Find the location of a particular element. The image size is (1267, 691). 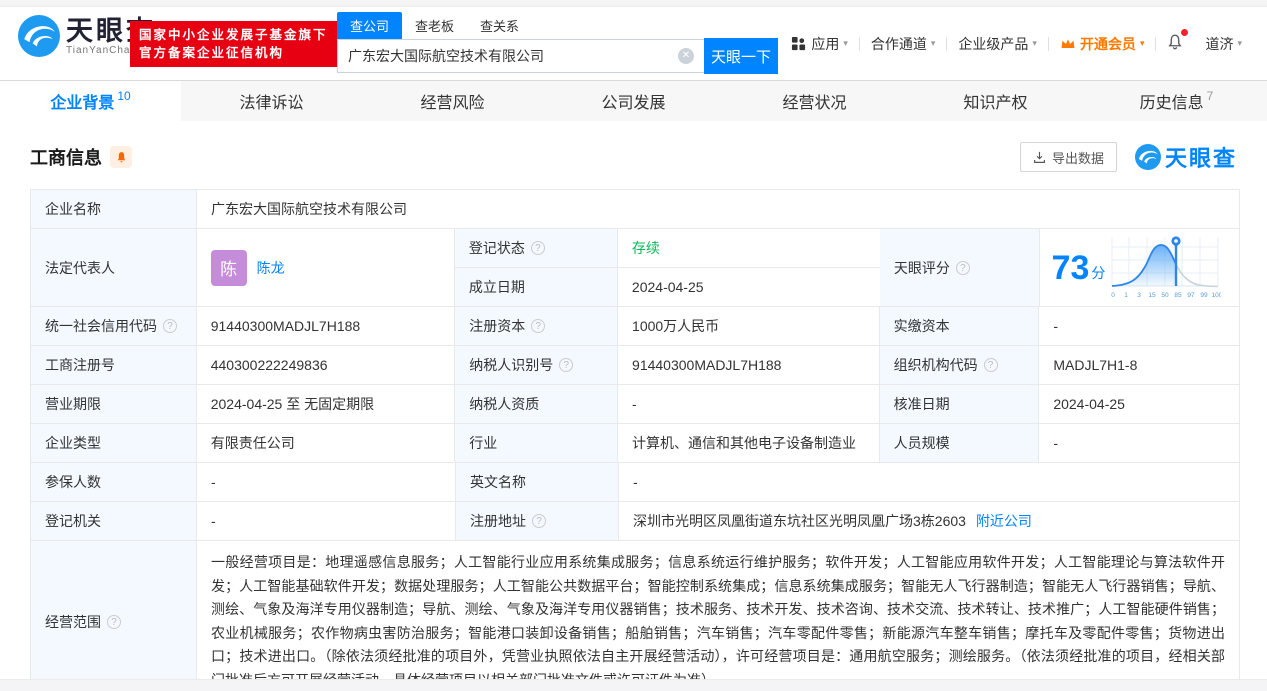

table-row: 企业类型 有限责任公司 行业 计算机、通信和其他电子设备制造业 人员规模 - is located at coordinates (635, 443).